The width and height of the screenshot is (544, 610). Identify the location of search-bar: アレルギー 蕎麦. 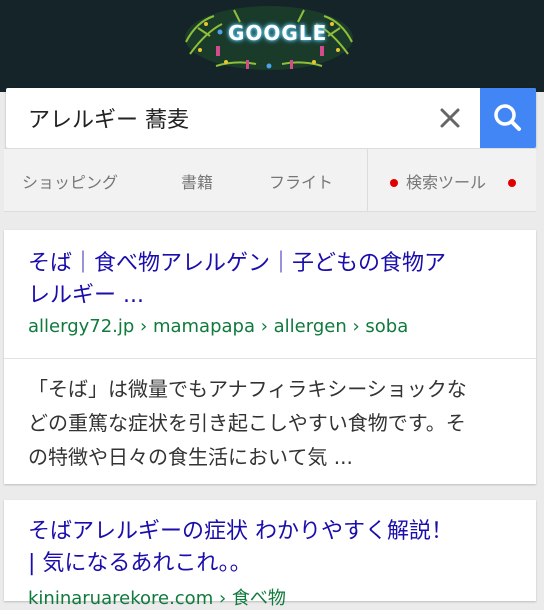
(271, 118).